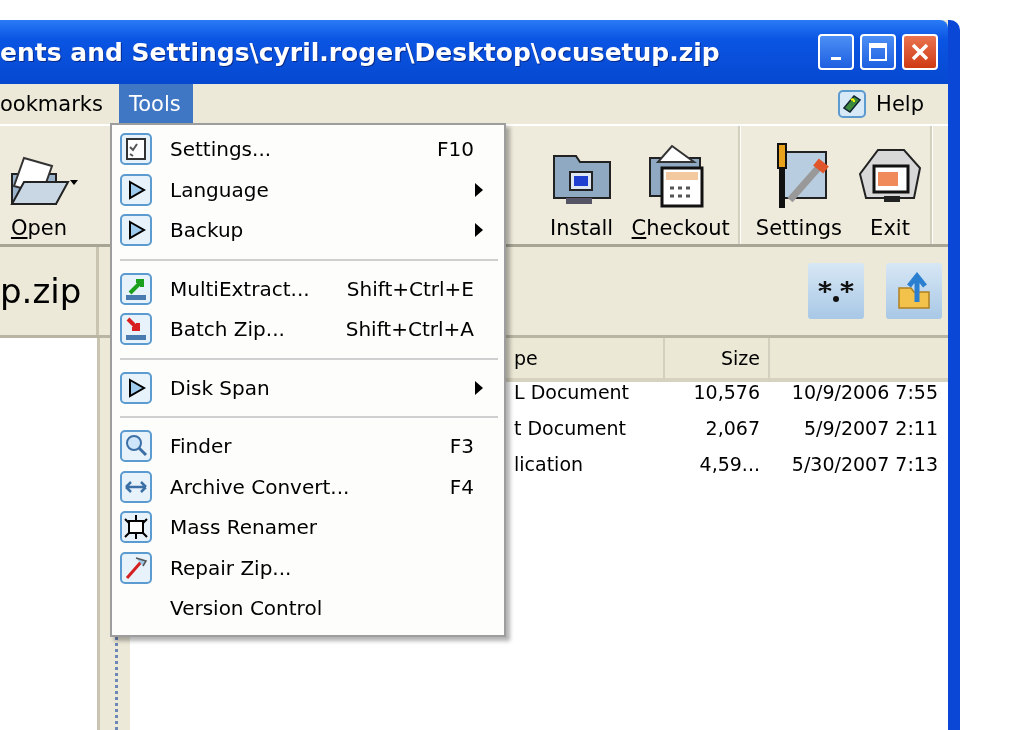  What do you see at coordinates (864, 392) in the screenshot?
I see `table-cell-text: 10/9/2006 7:55` at bounding box center [864, 392].